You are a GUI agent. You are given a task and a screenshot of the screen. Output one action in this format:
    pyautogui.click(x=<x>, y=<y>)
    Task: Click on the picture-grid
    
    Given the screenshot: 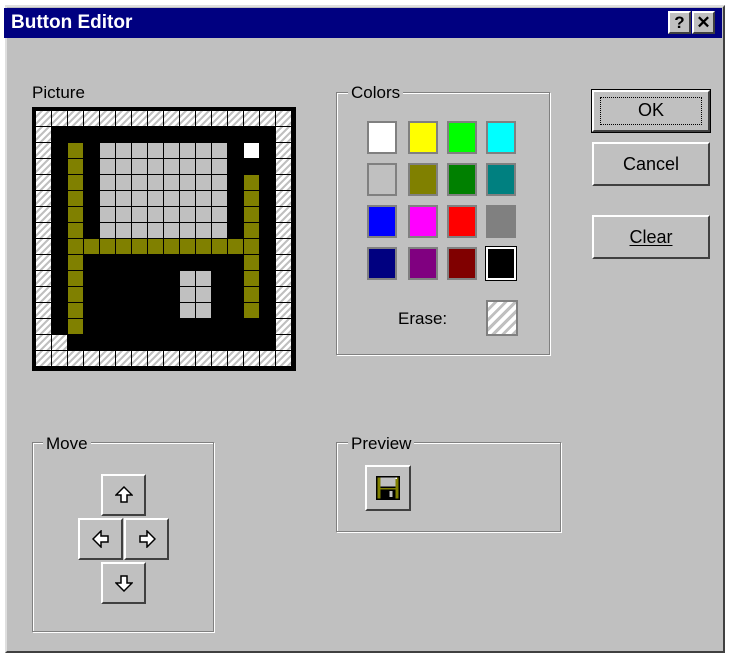 What is the action you would take?
    pyautogui.click(x=164, y=239)
    